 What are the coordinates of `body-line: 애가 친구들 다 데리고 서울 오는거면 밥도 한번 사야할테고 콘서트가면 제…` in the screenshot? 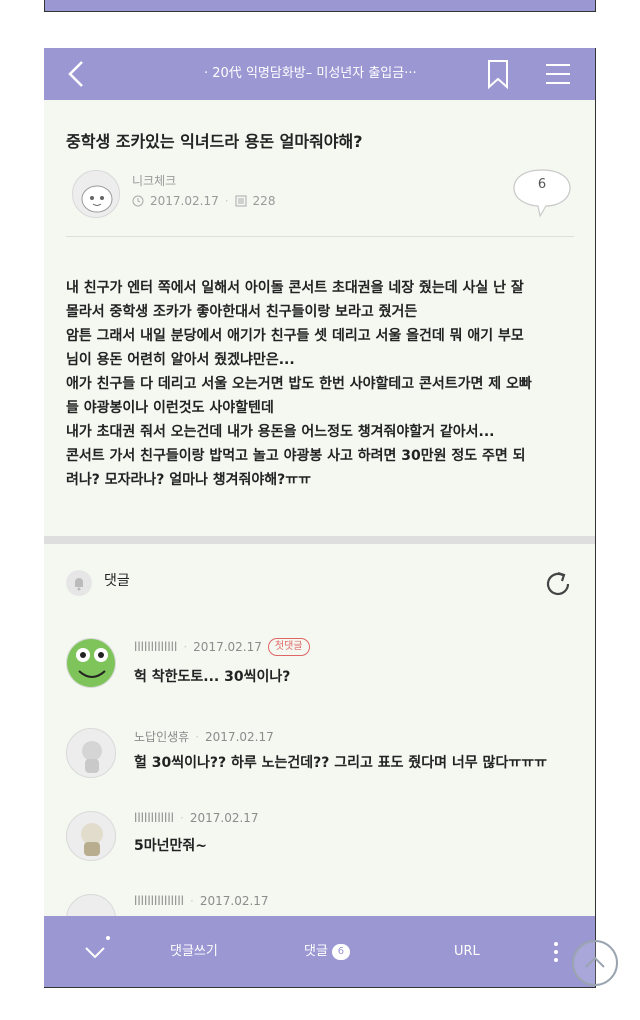 It's located at (299, 384).